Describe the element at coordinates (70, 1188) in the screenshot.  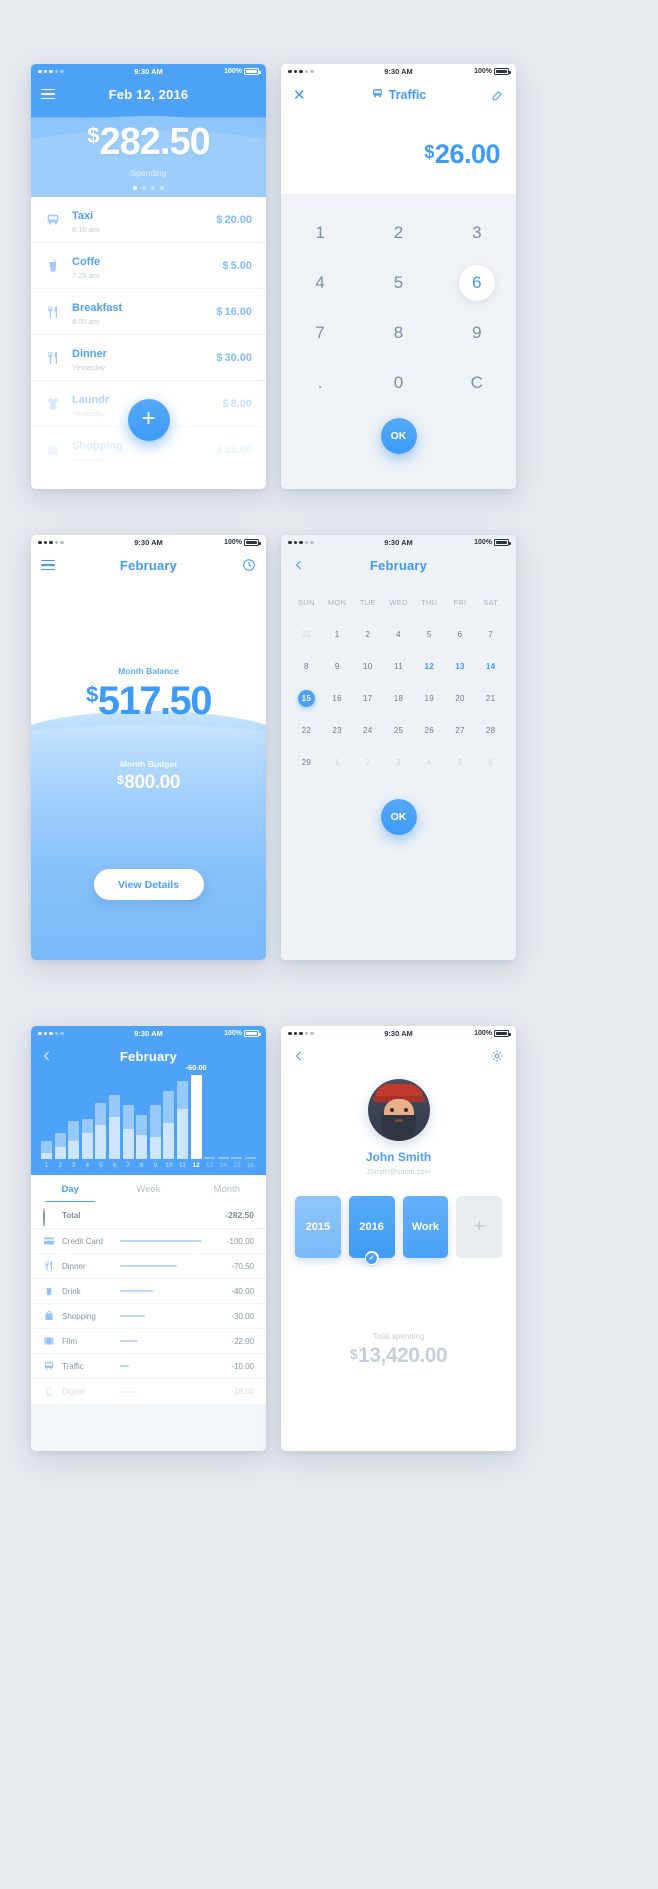
I see `tab-day: Day` at that location.